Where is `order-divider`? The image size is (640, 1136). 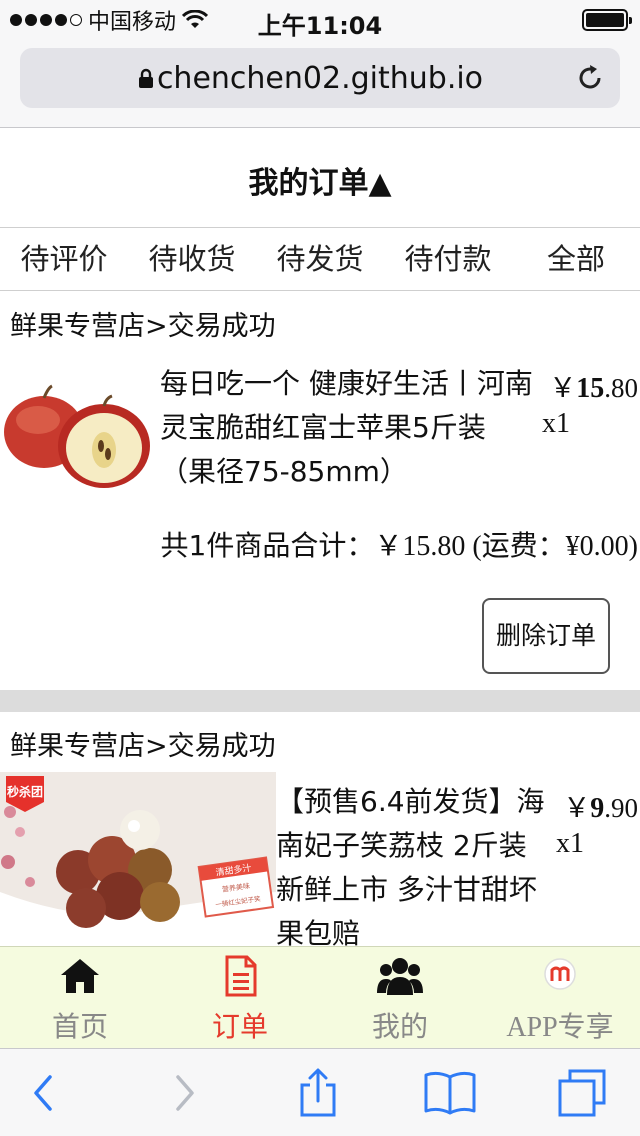 order-divider is located at coordinates (320, 701).